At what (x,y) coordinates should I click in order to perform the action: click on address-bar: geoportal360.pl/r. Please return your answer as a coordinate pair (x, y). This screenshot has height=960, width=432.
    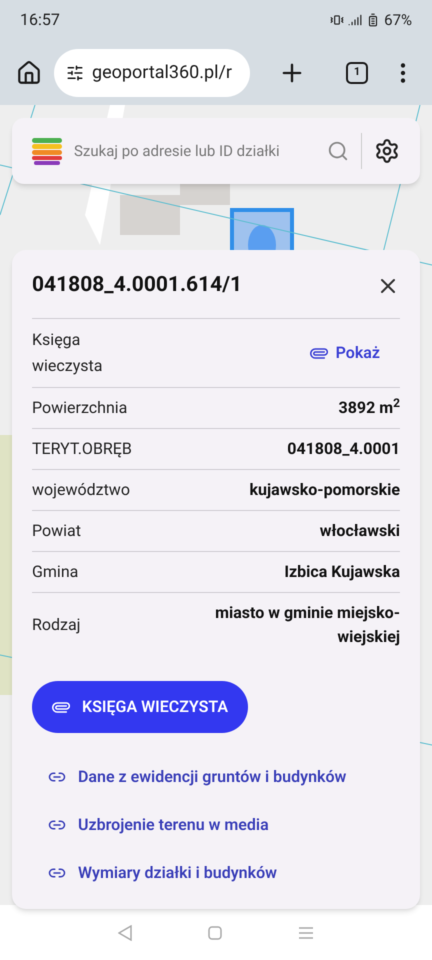
    Looking at the image, I should click on (152, 72).